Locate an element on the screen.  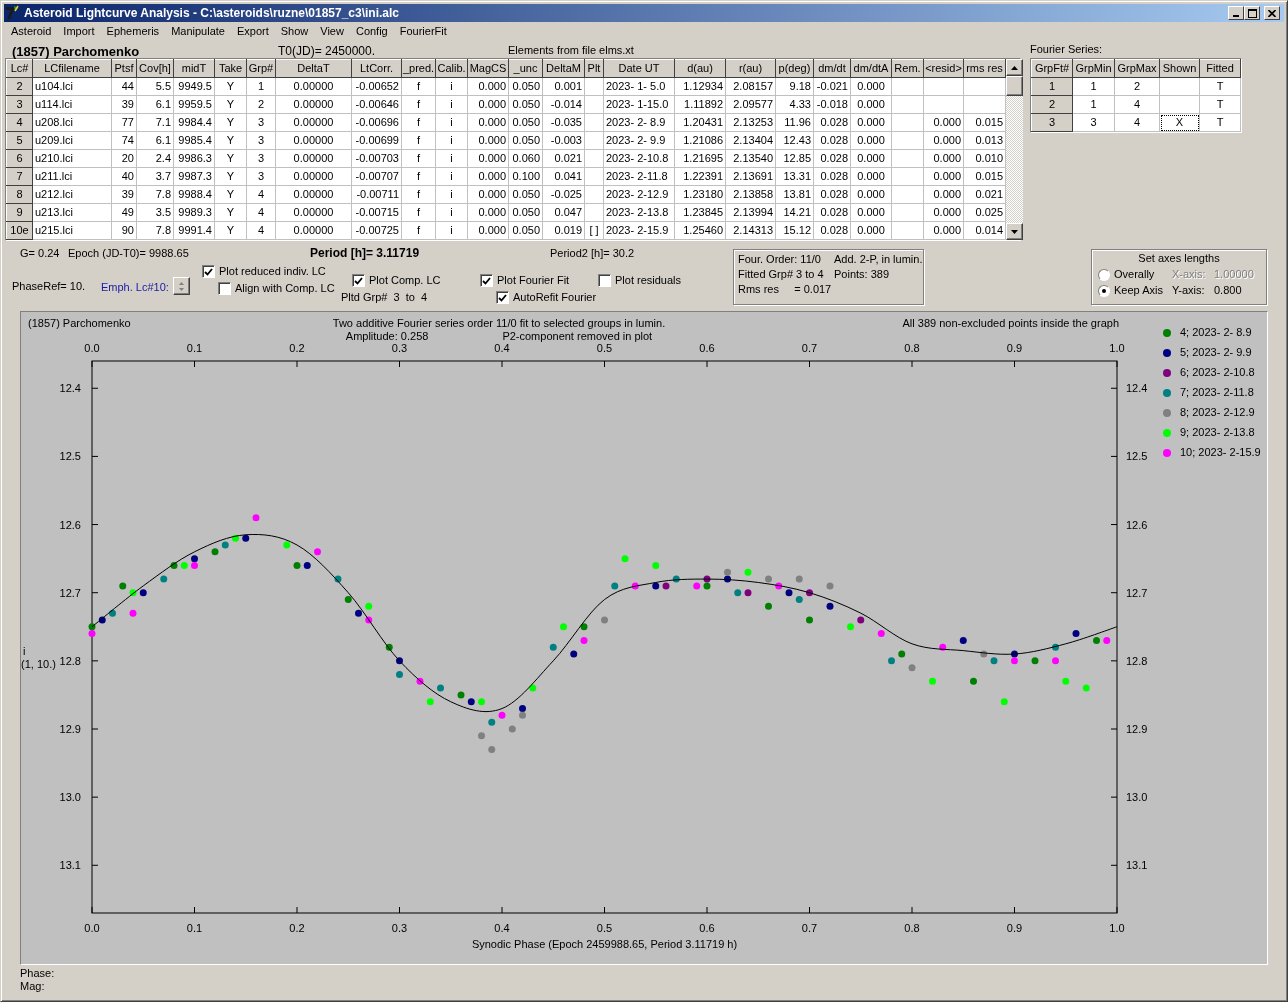
table-cell: -0.00703 is located at coordinates (376, 158).